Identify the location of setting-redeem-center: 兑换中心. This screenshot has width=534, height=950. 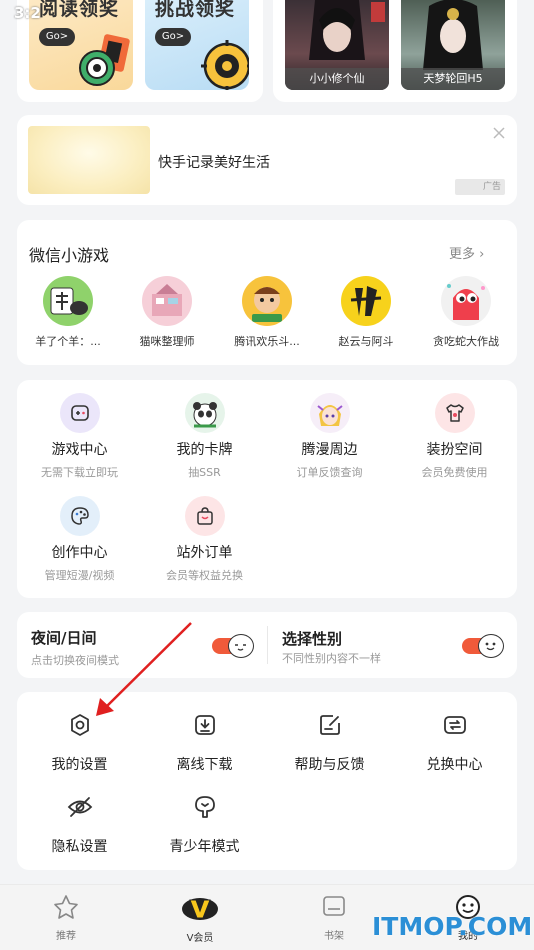
(454, 742).